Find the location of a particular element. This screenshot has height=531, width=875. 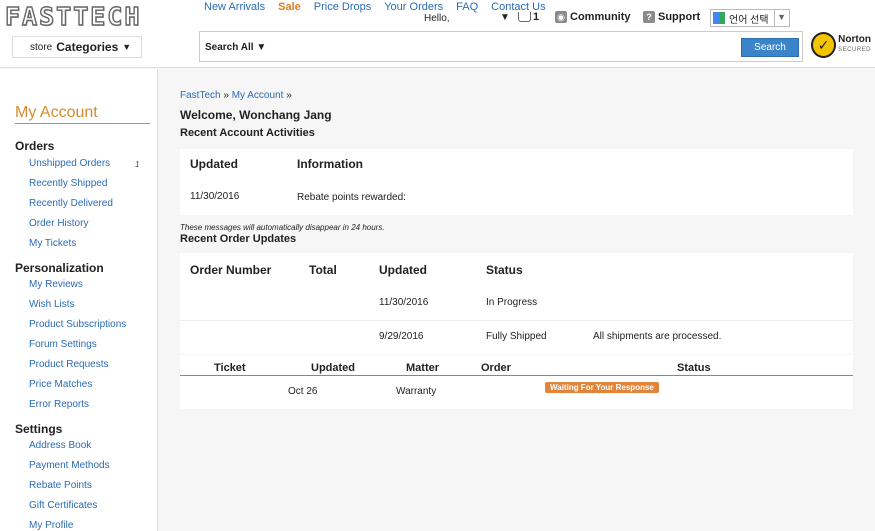

sidebar-item-address-book: Address Book is located at coordinates (60, 445).